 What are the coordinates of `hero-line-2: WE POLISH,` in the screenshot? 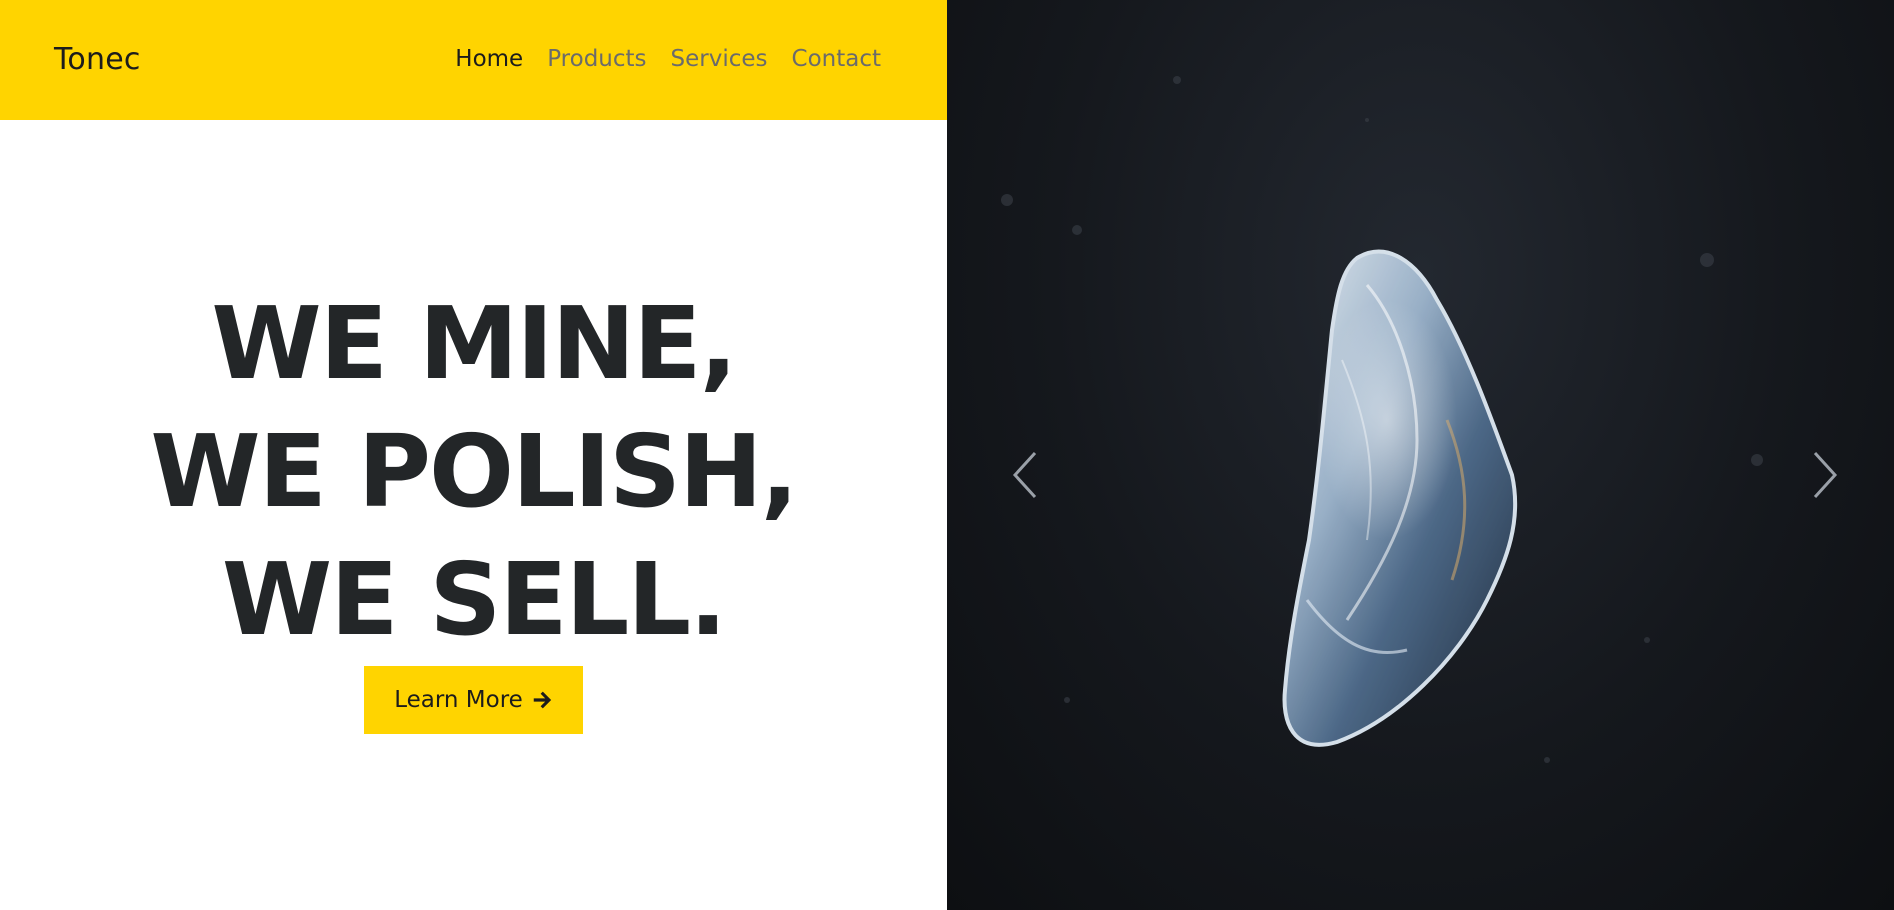 It's located at (474, 471).